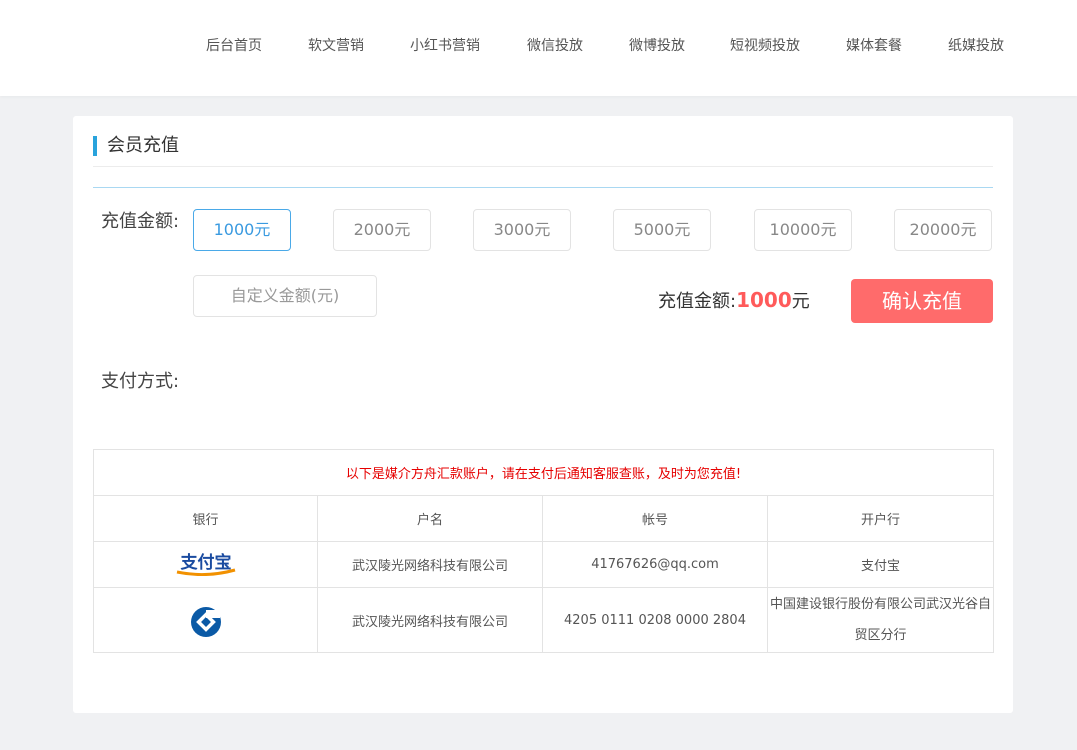 This screenshot has height=750, width=1077. Describe the element at coordinates (922, 301) in the screenshot. I see `confirm-recharge-button: 确认充值` at that location.